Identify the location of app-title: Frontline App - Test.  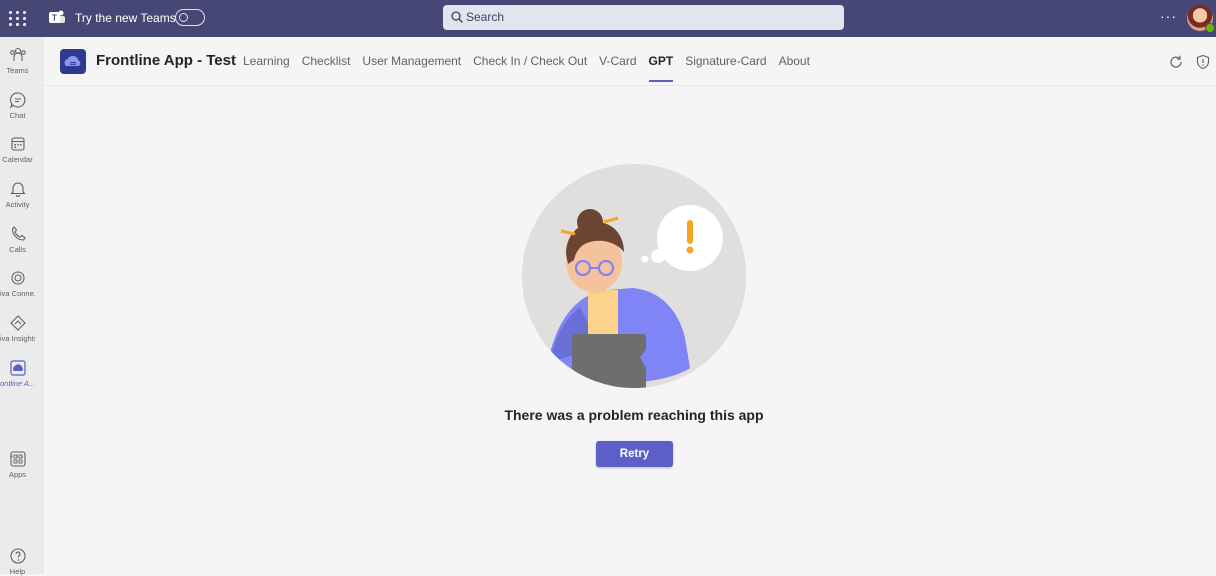
(166, 60).